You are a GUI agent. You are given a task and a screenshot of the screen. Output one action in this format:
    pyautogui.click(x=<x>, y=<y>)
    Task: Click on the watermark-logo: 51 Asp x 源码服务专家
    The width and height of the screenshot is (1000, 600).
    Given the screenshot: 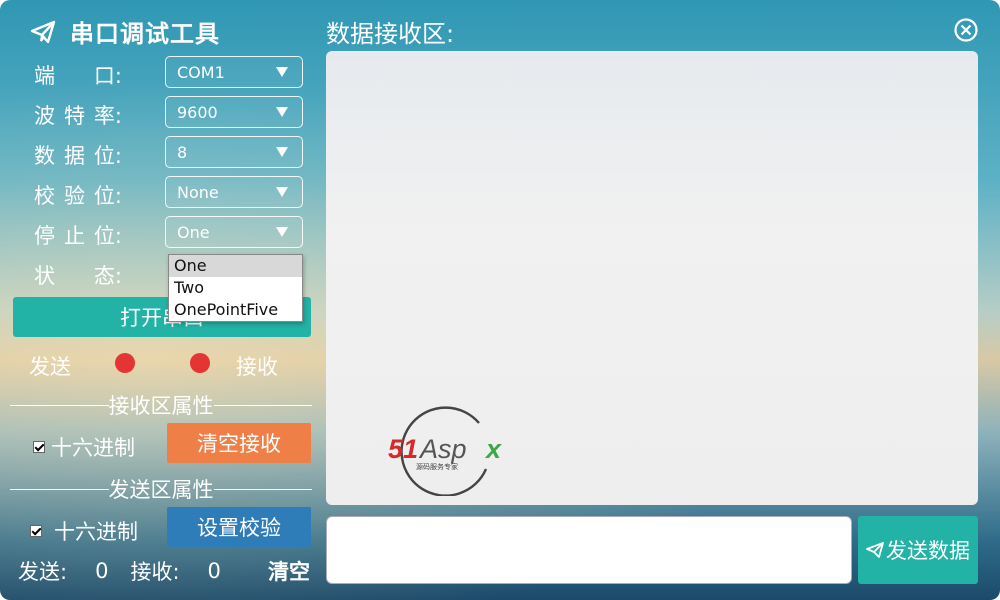 What is the action you would take?
    pyautogui.click(x=451, y=449)
    